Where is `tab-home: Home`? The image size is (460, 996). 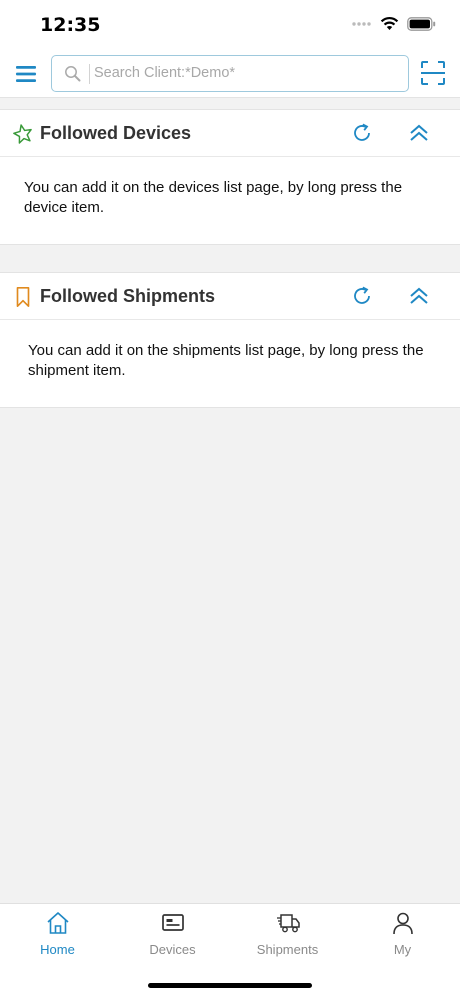
tab-home: Home is located at coordinates (57, 934).